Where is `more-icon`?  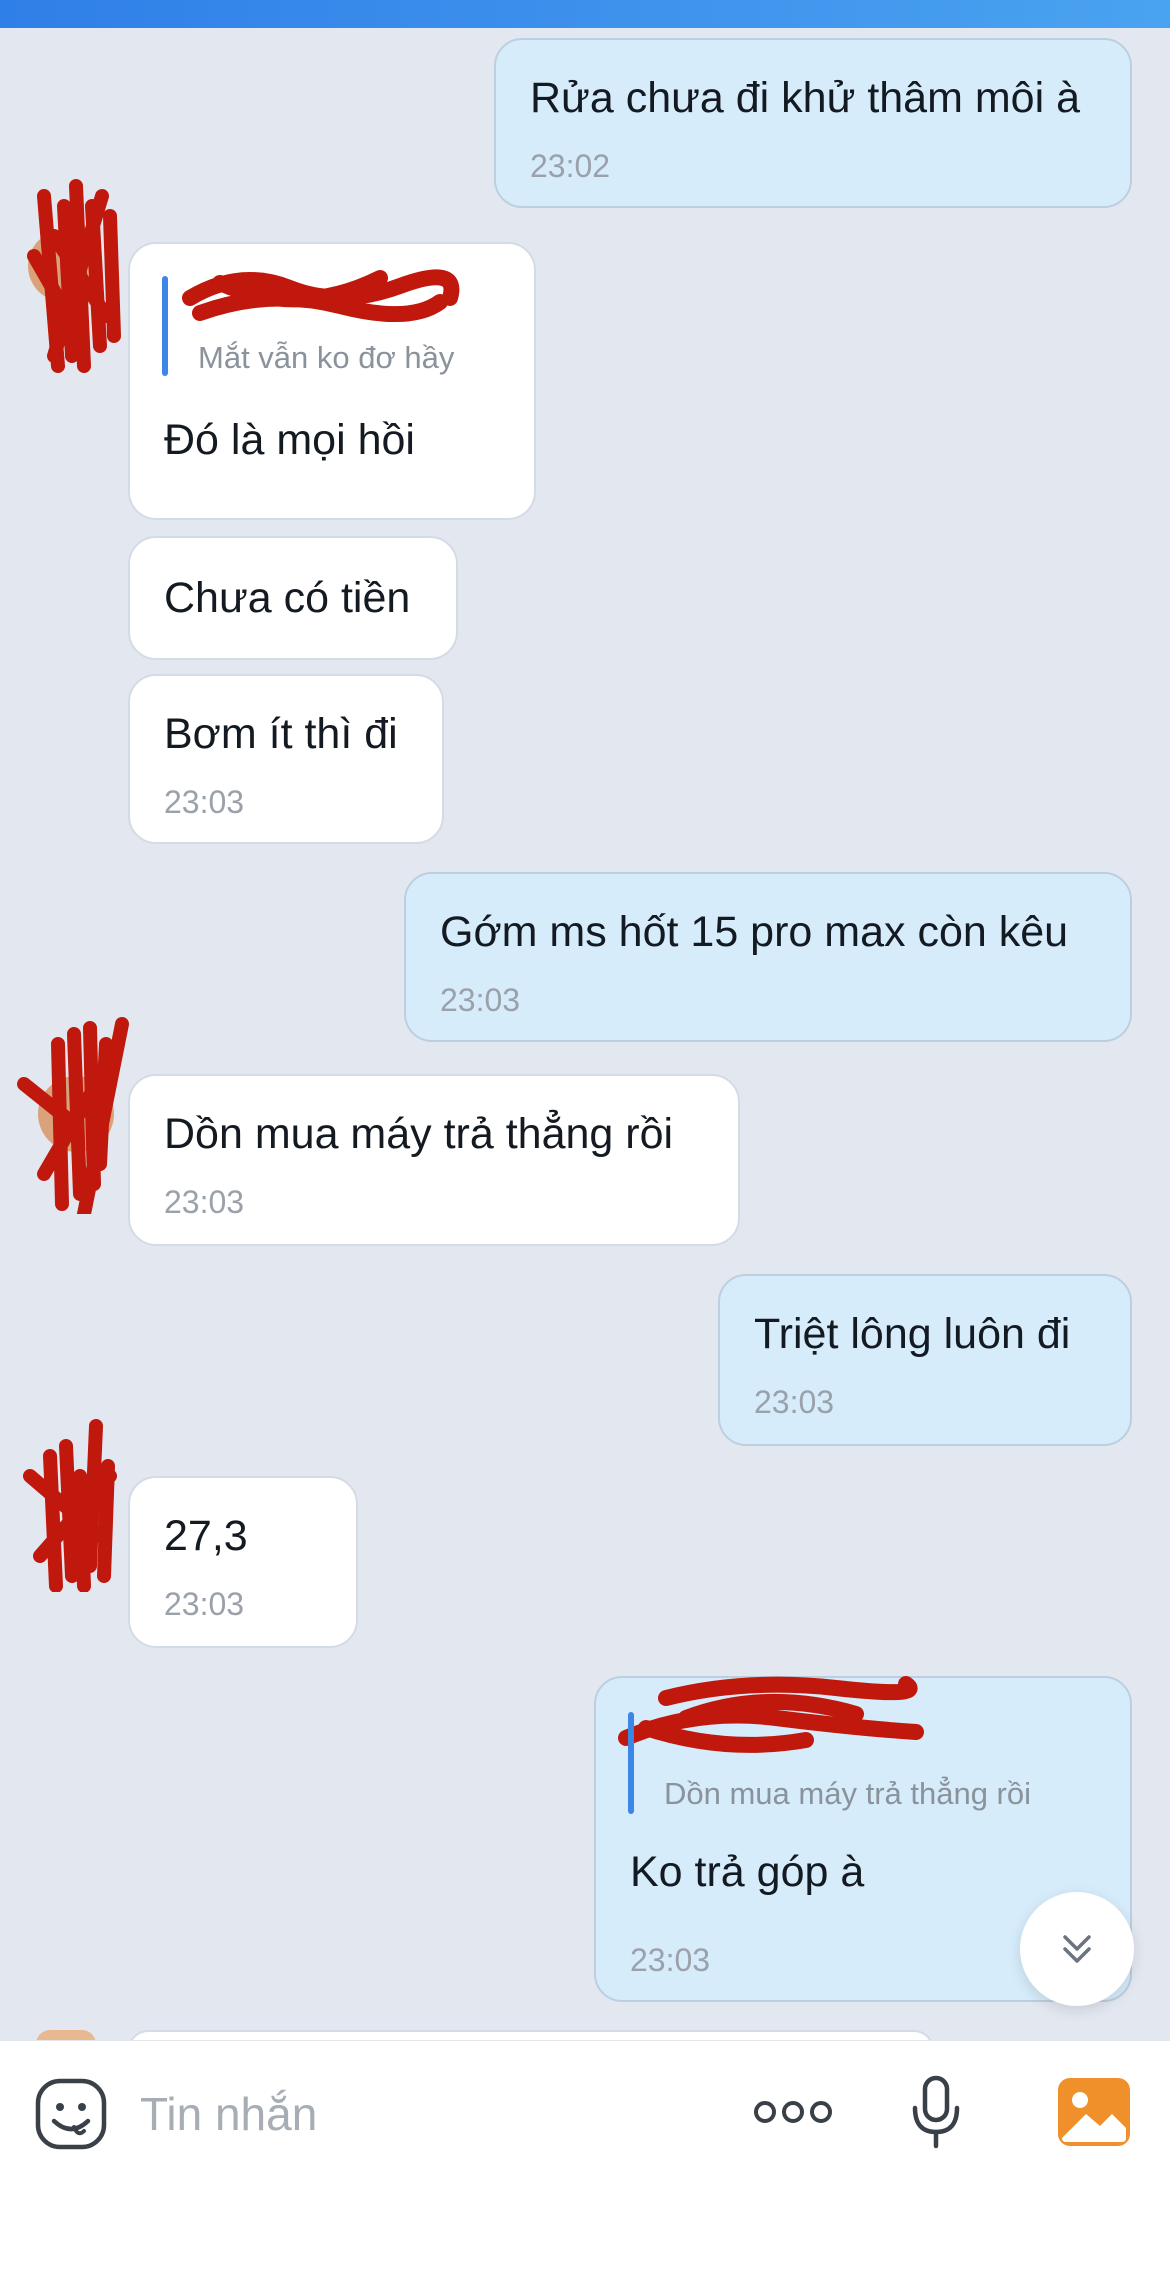 more-icon is located at coordinates (793, 2112).